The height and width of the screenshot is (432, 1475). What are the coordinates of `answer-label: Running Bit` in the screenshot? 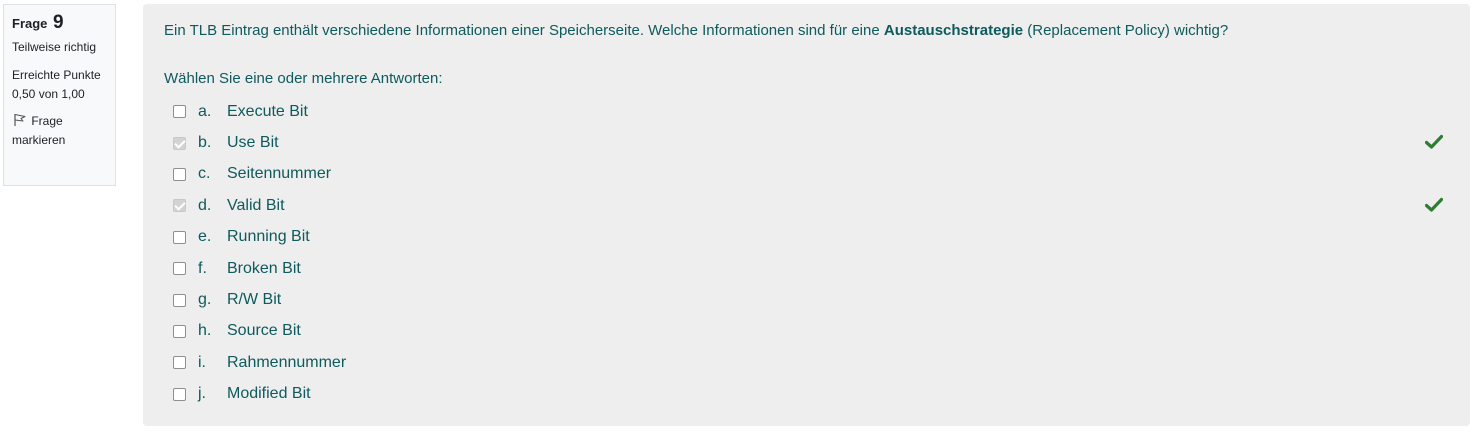 It's located at (268, 237).